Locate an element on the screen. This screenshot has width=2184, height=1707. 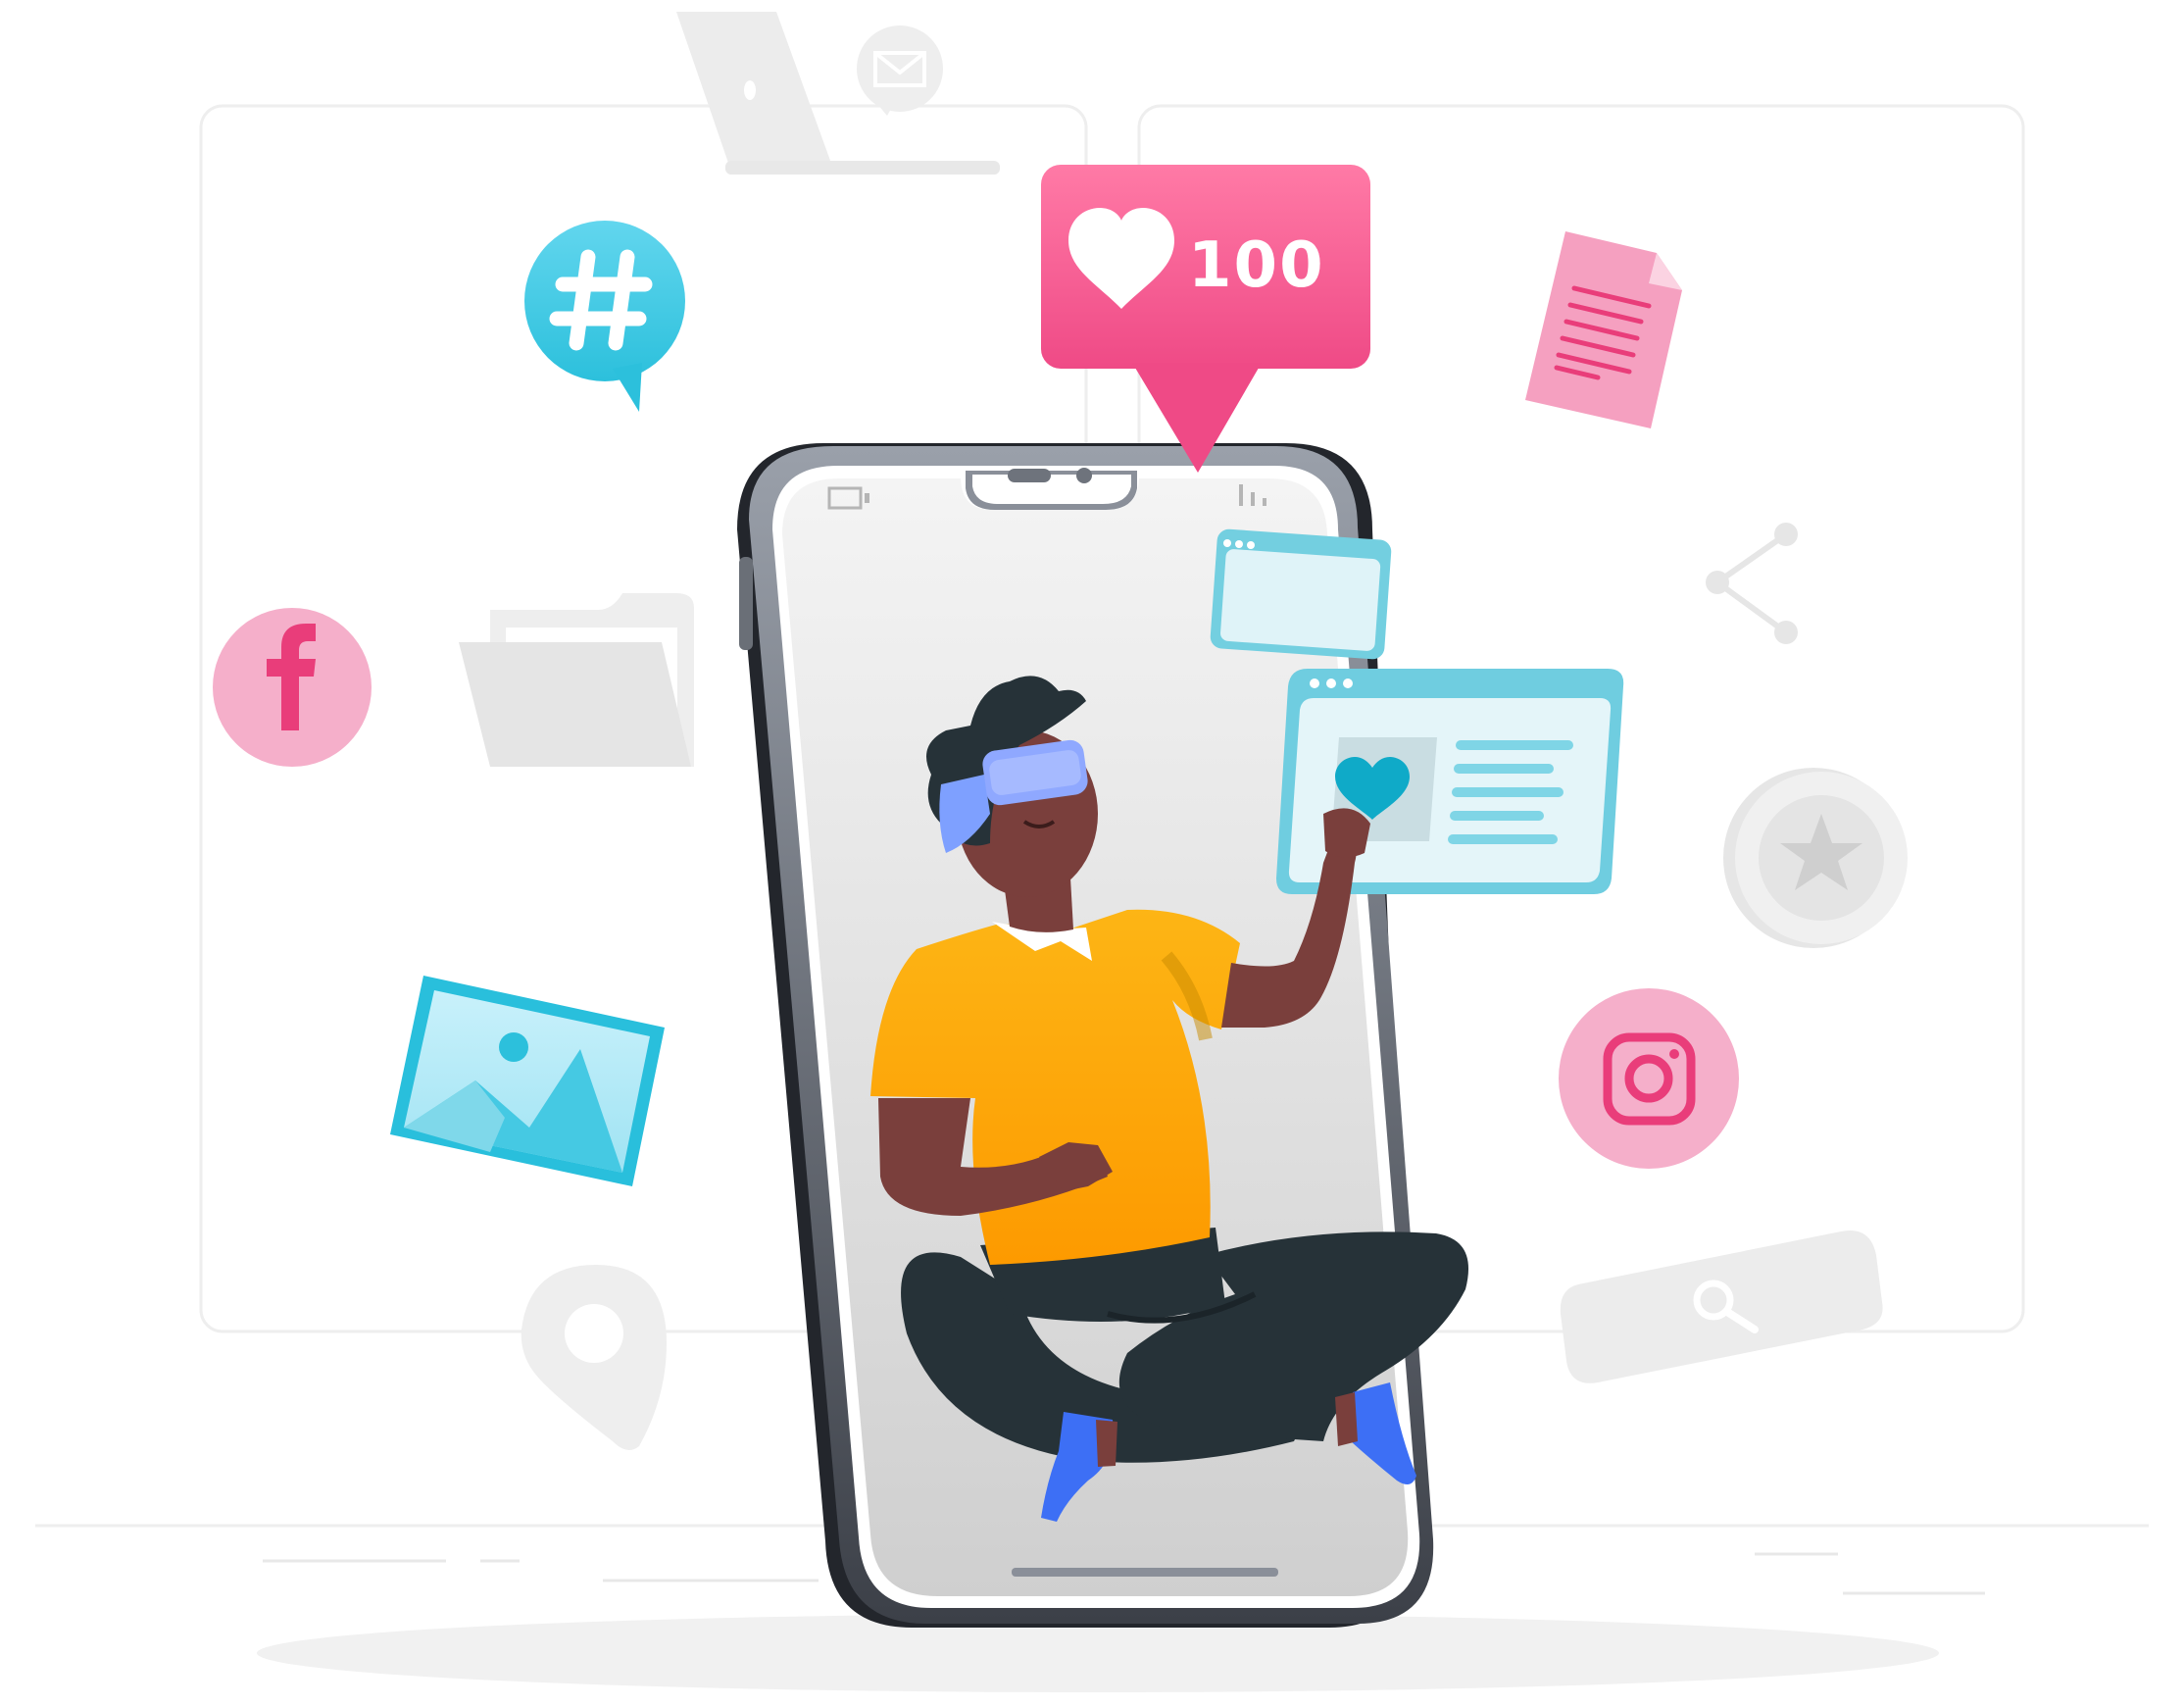
instagram-icon is located at coordinates (1649, 1078).